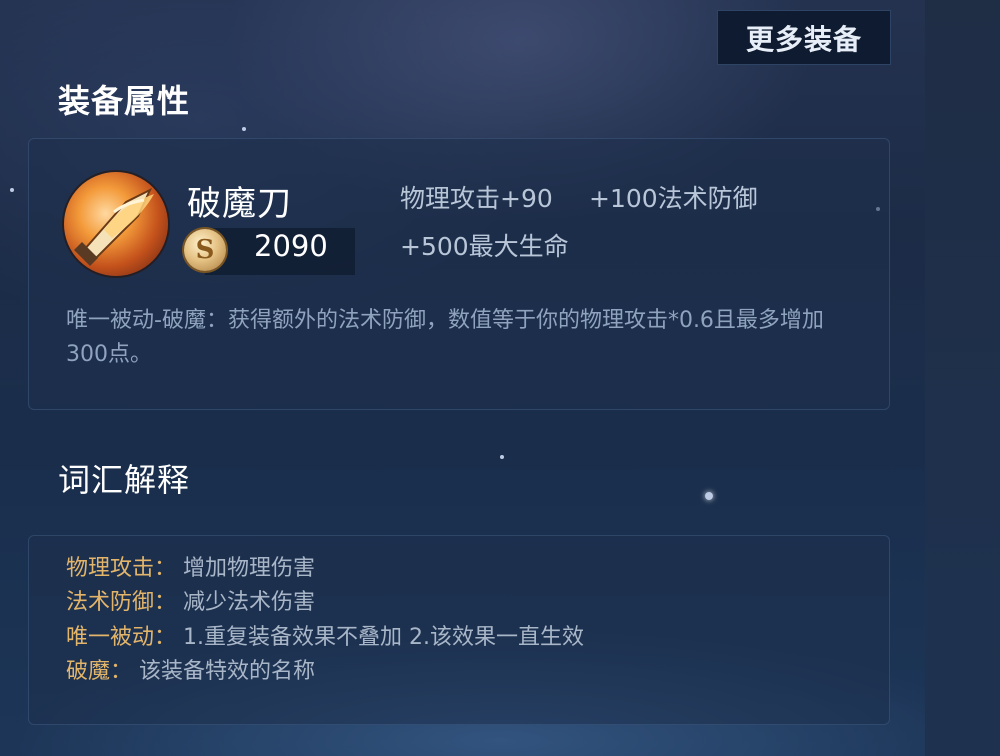 This screenshot has width=1000, height=756. I want to click on glossary-term: 物理攻击：, so click(121, 568).